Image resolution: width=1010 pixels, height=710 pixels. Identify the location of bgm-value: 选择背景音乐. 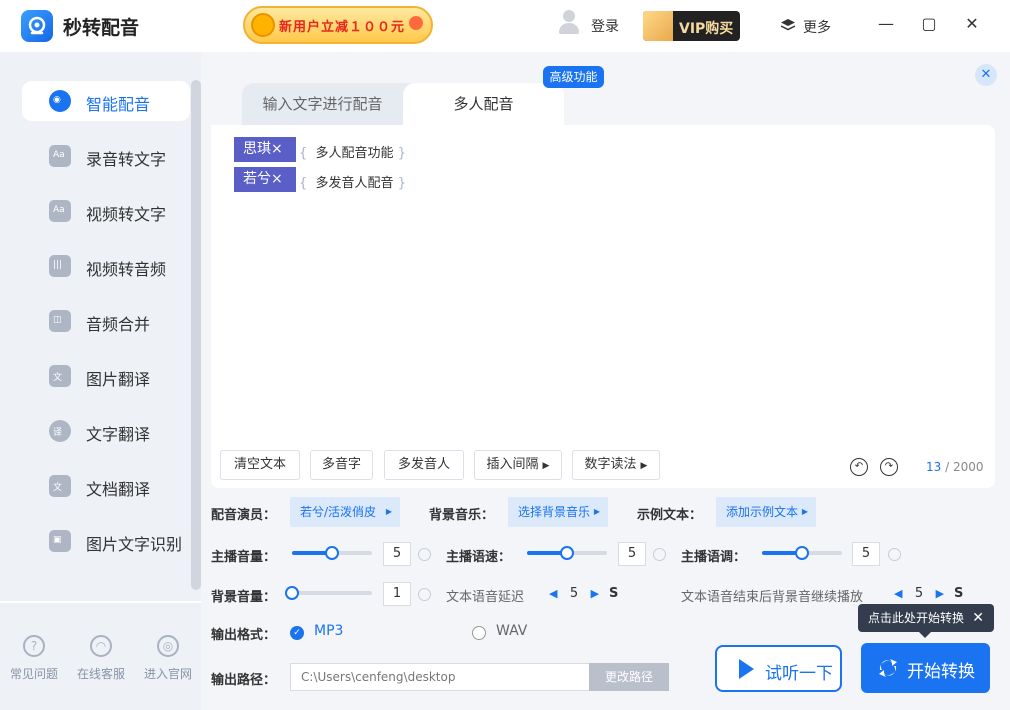
(554, 512).